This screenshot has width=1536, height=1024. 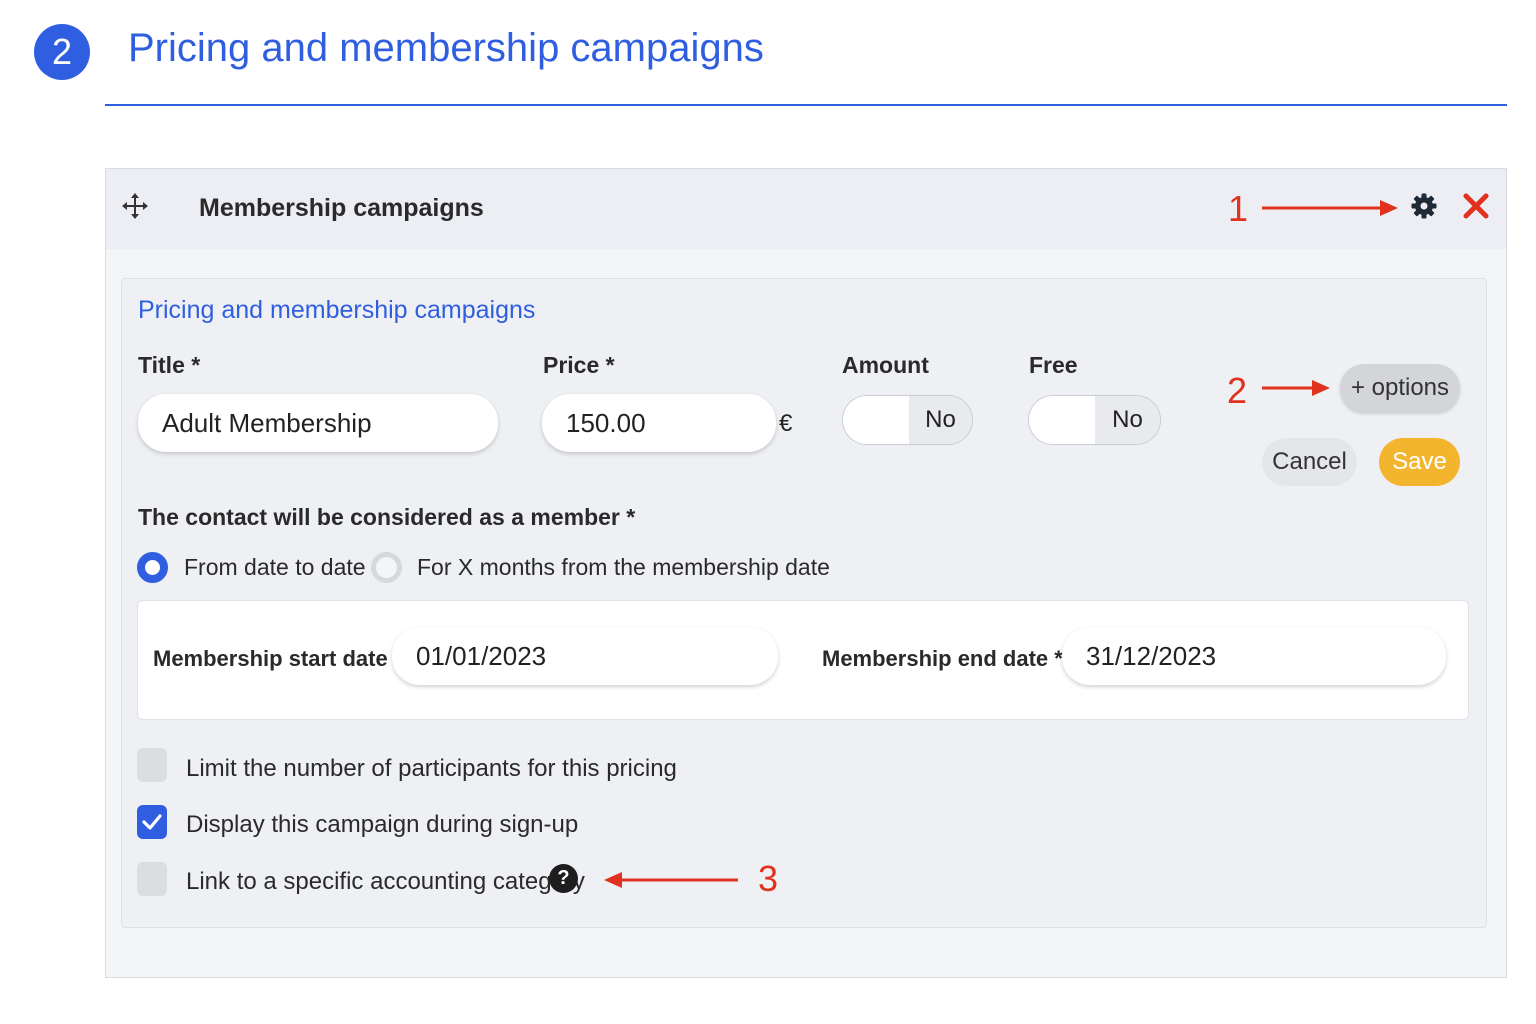 I want to click on start-date-input: 01/01/2023, so click(x=585, y=656).